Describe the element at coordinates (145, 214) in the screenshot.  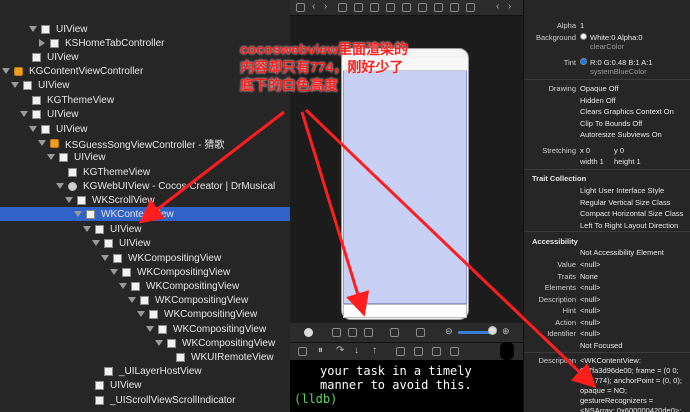
I see `hierarchy-row: WKContentView` at that location.